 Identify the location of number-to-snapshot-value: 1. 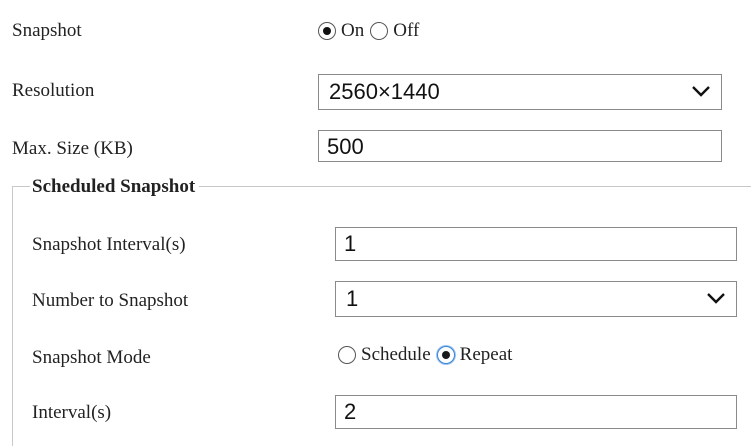
(352, 298).